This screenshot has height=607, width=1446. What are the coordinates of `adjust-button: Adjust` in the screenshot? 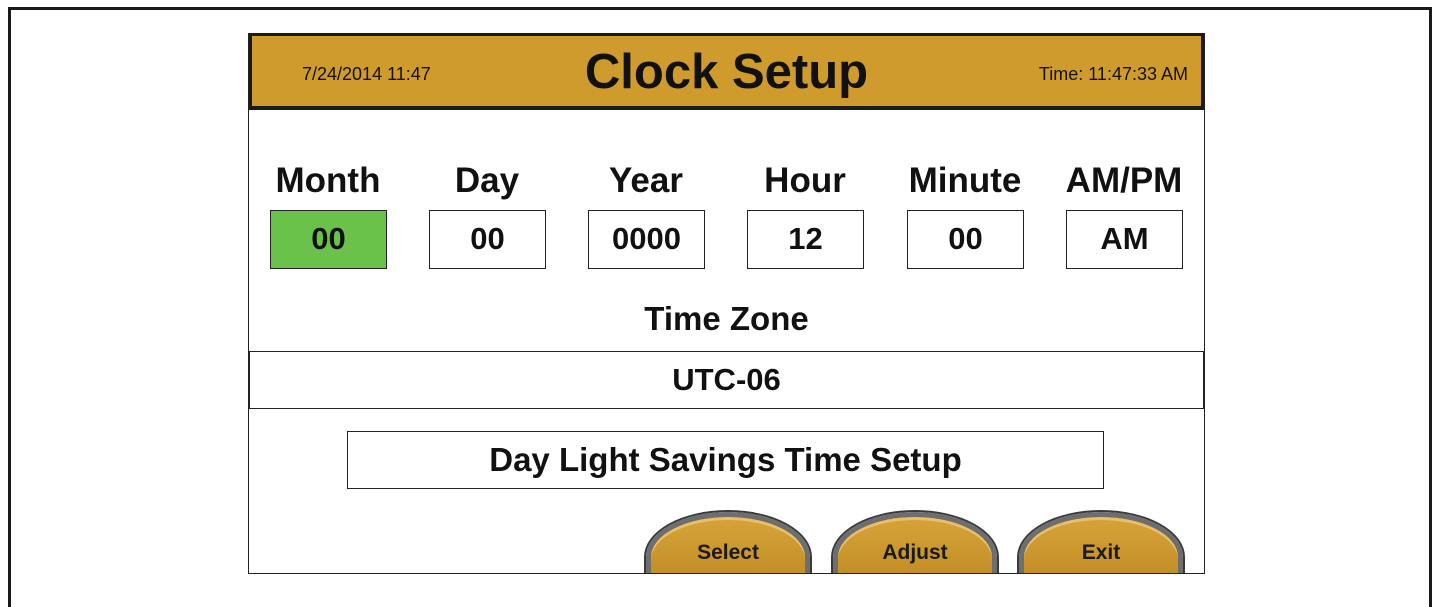 It's located at (915, 542).